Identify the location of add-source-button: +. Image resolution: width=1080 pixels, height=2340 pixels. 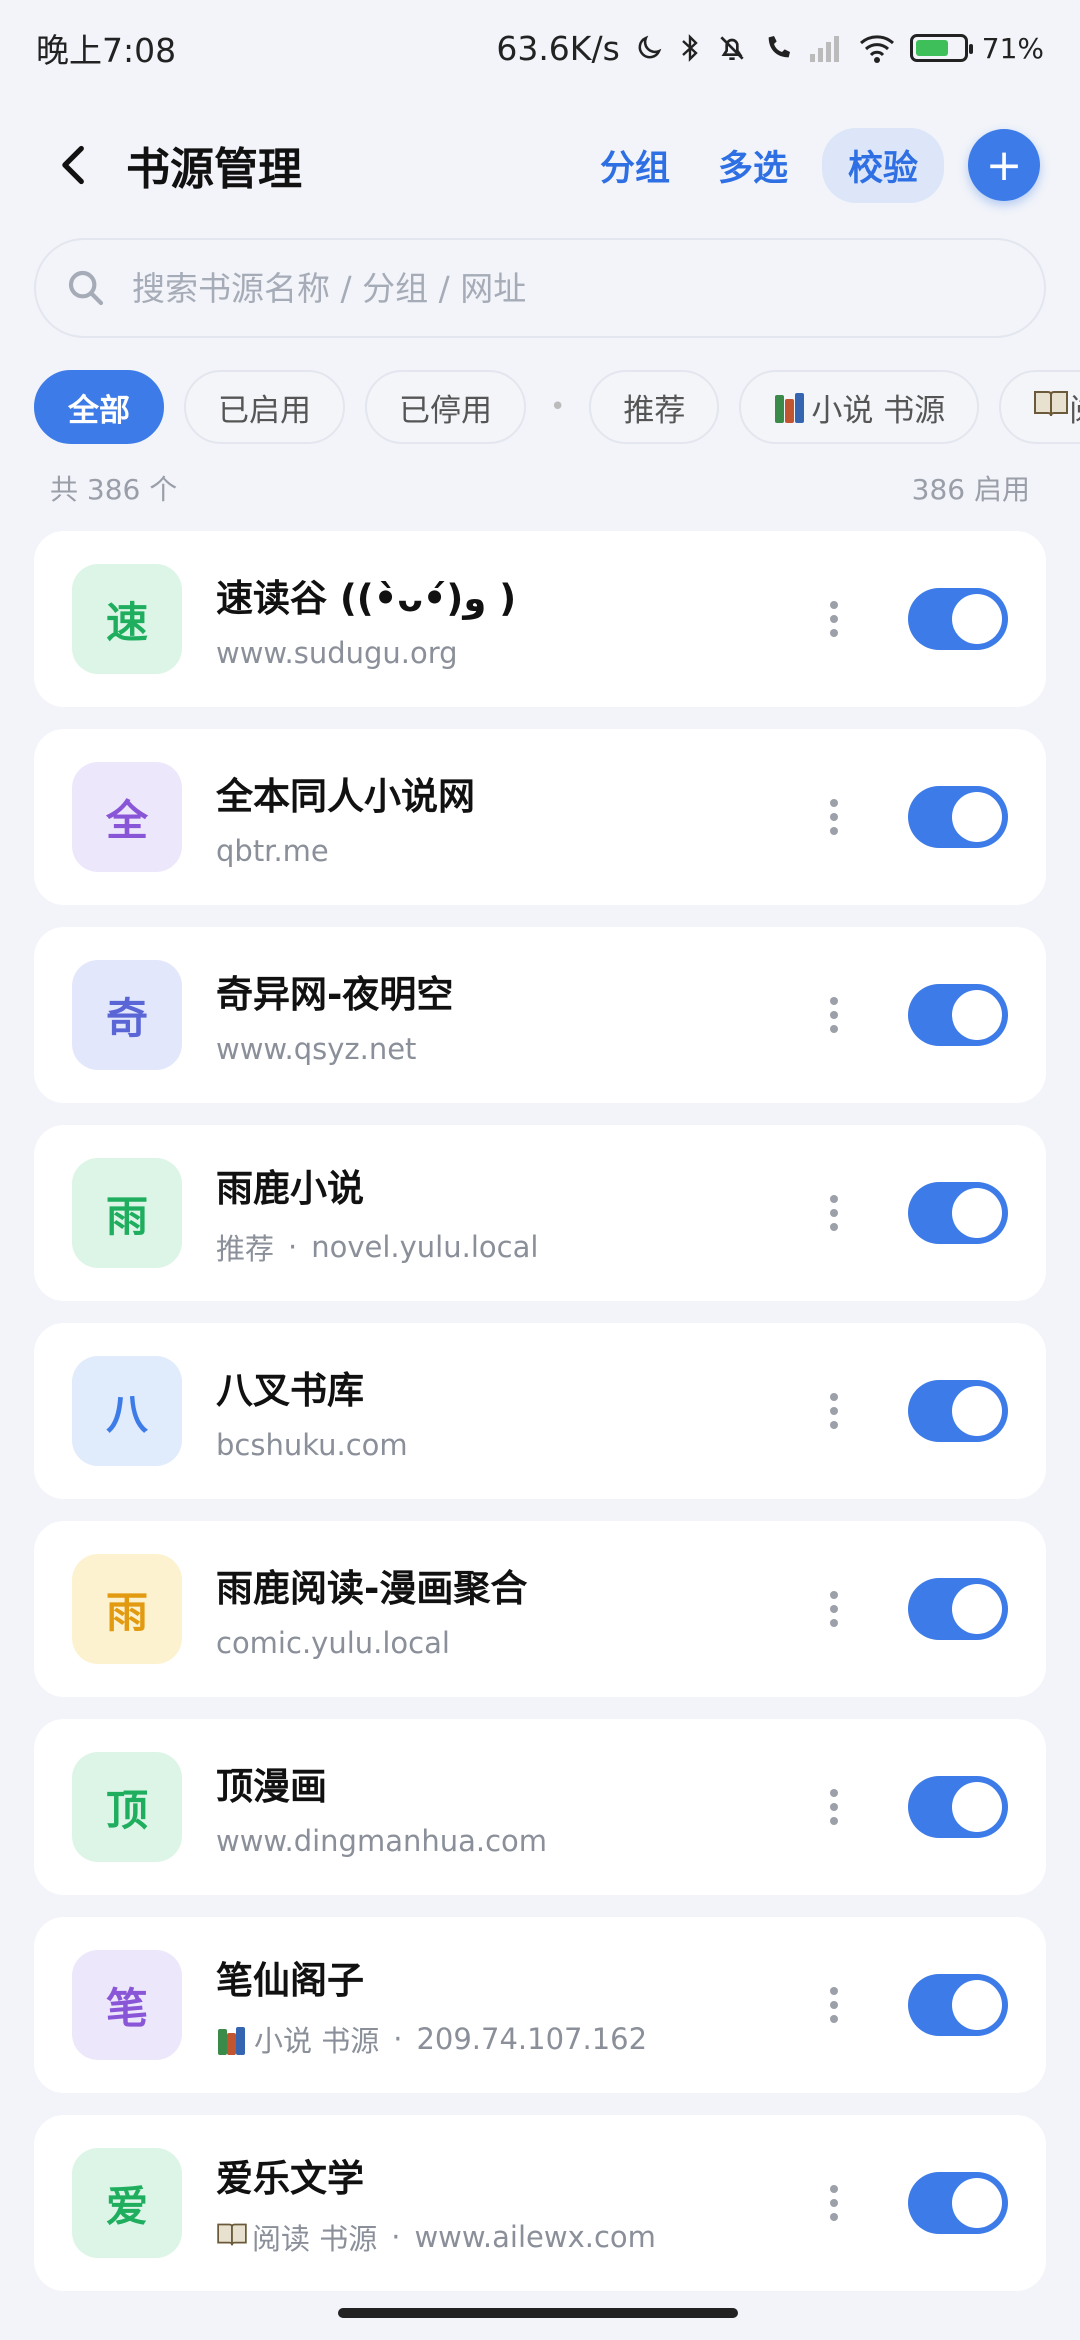
(1004, 165).